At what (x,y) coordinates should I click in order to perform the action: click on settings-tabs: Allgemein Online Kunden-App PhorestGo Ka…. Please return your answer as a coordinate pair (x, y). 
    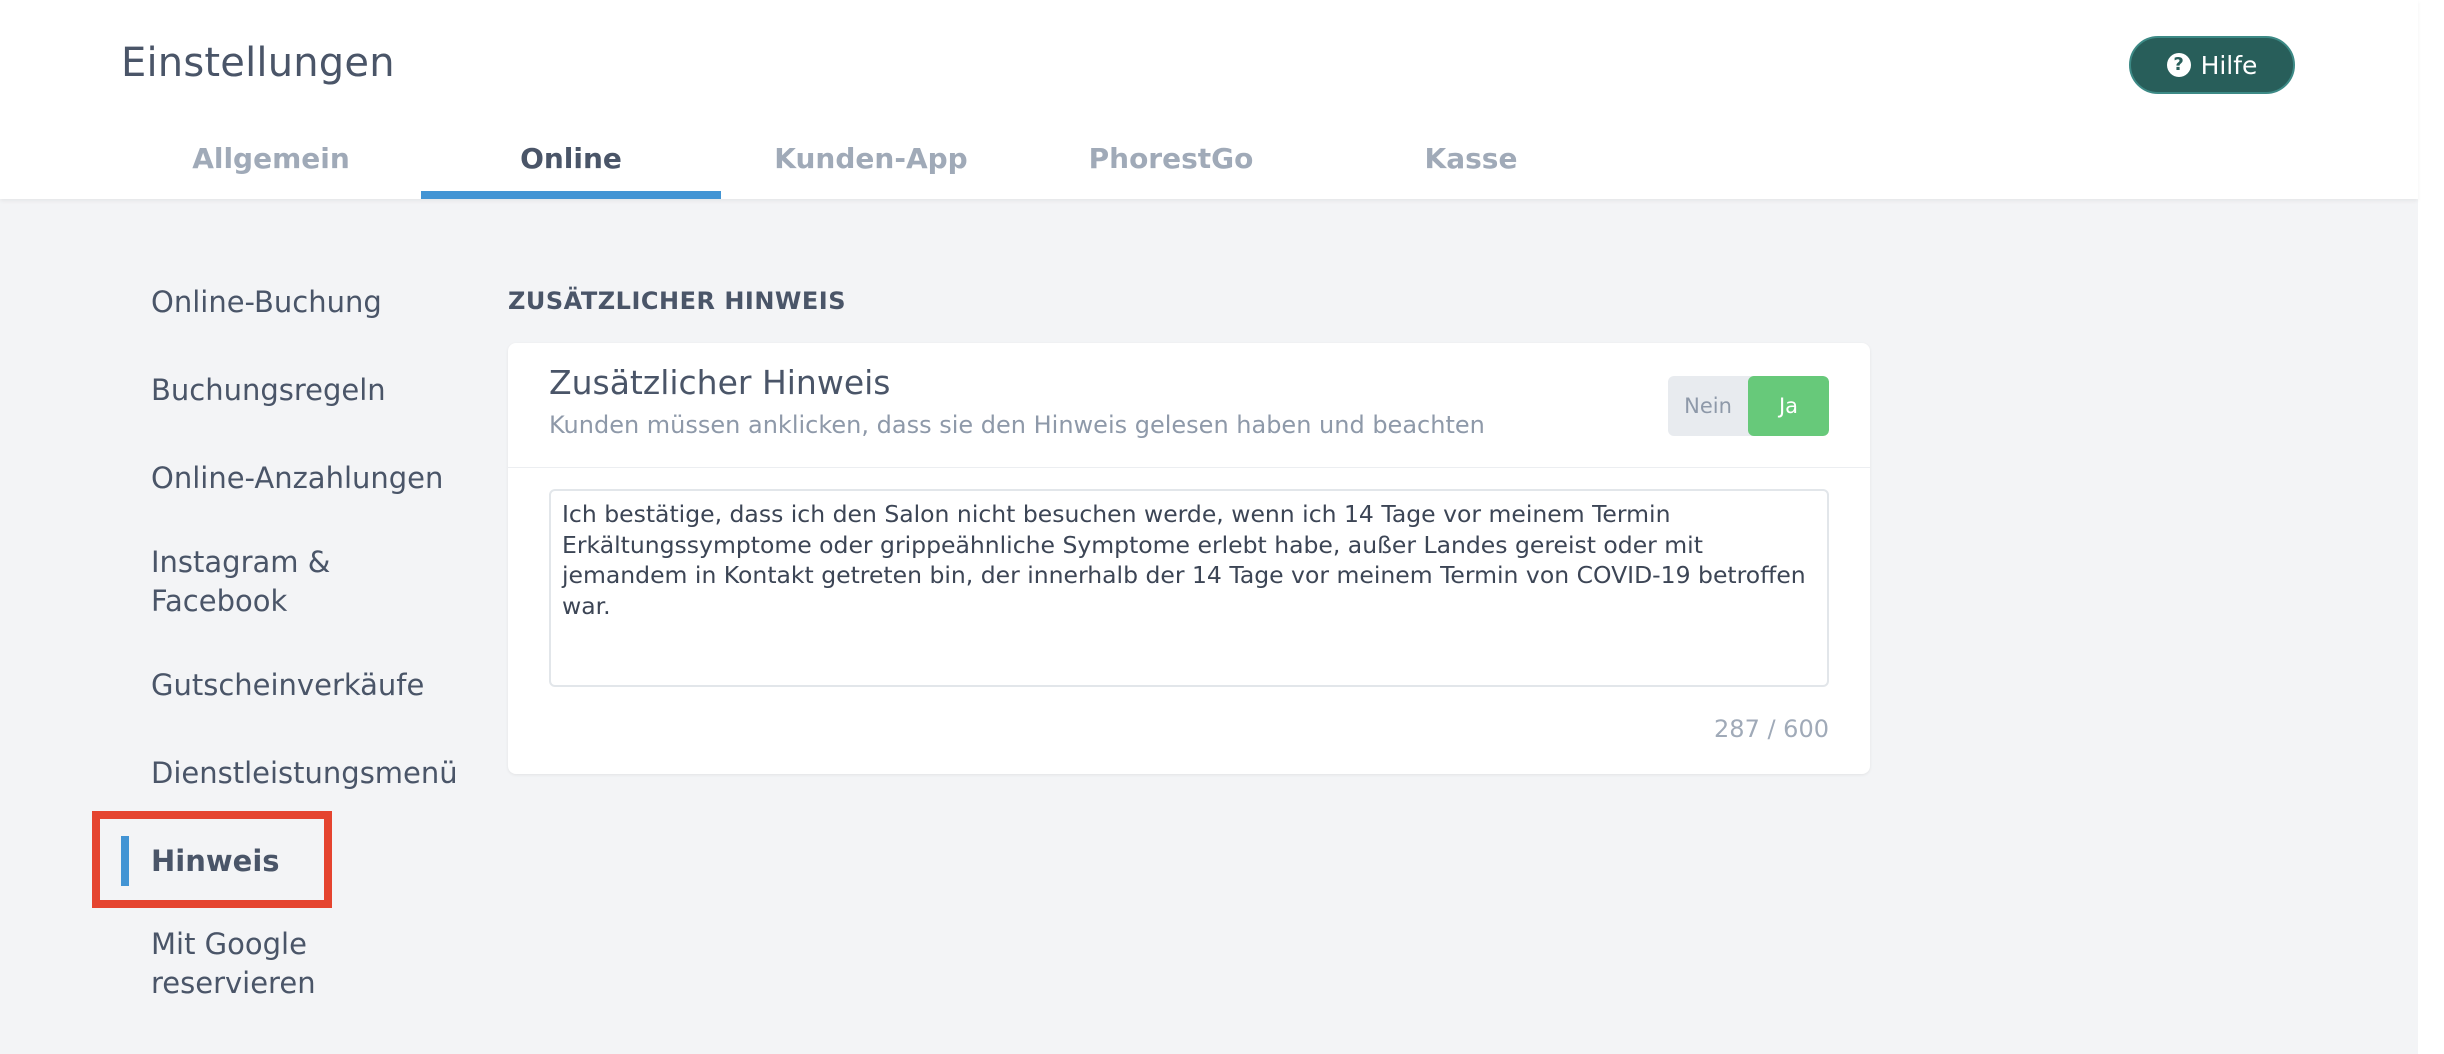
    Looking at the image, I should click on (871, 164).